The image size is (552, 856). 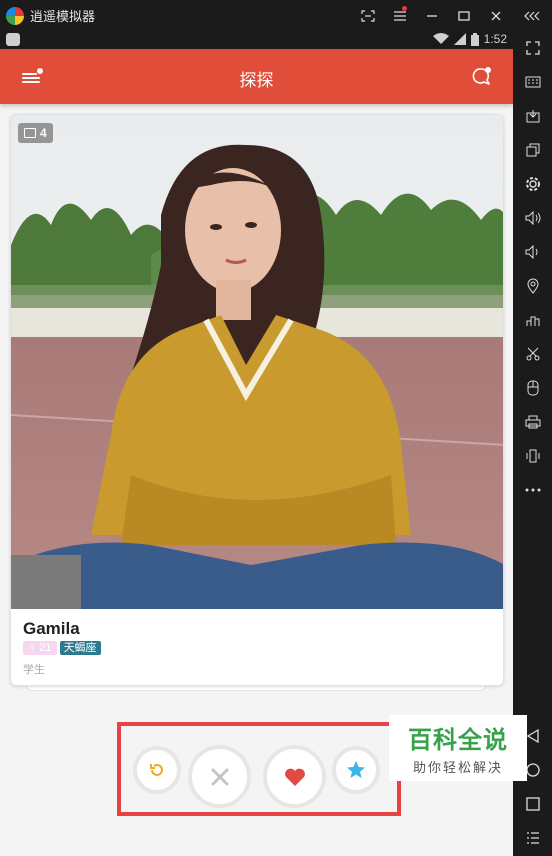 What do you see at coordinates (63, 16) in the screenshot?
I see `emulator-title: 逍遥模拟器` at bounding box center [63, 16].